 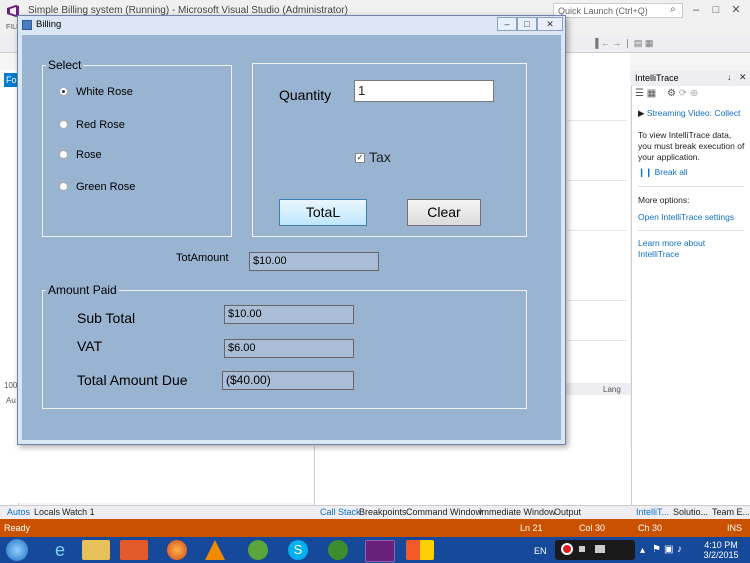 What do you see at coordinates (622, 43) in the screenshot?
I see `toolbar-icons: ▐ ← → ❘ ▤ ▦` at bounding box center [622, 43].